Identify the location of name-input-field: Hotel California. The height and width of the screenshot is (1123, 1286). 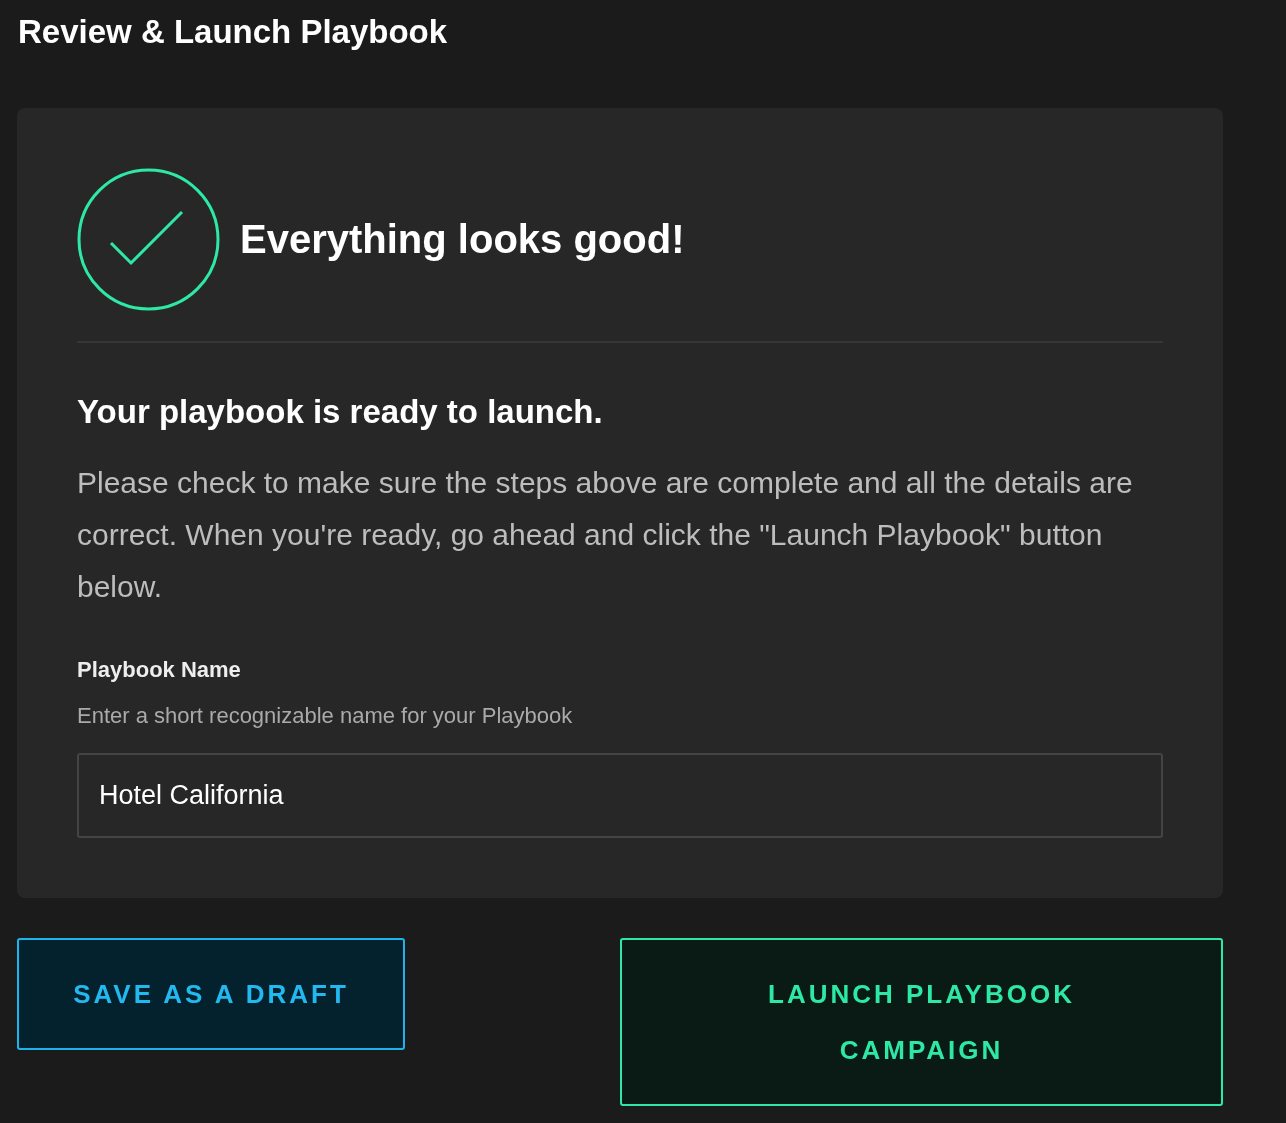
(620, 795).